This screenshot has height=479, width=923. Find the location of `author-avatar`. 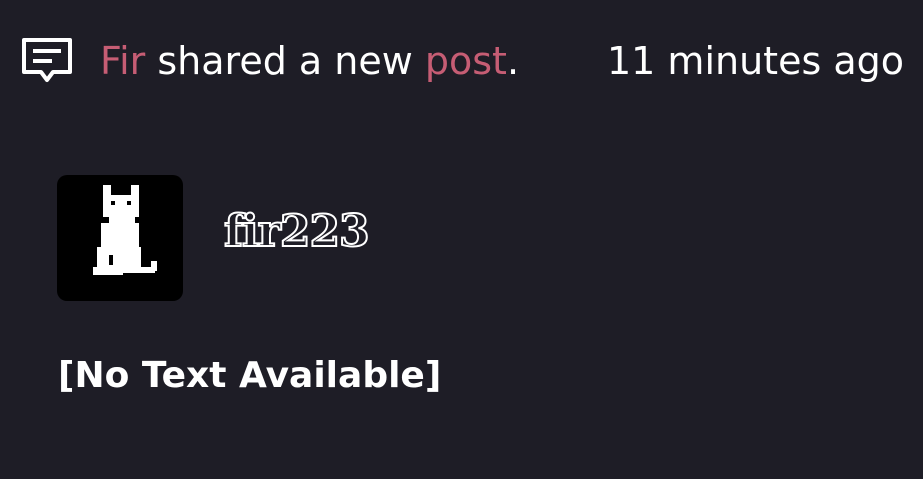

author-avatar is located at coordinates (120, 238).